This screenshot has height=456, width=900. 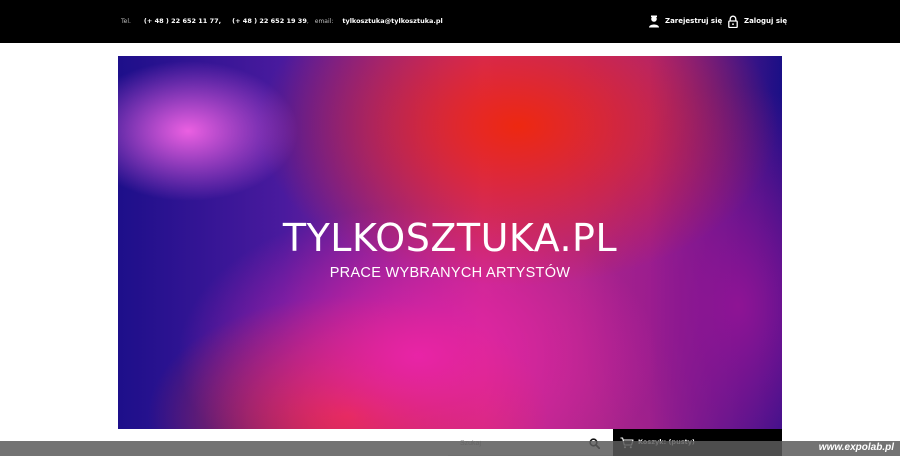 I want to click on login-label: Zaloguj się, so click(x=766, y=21).